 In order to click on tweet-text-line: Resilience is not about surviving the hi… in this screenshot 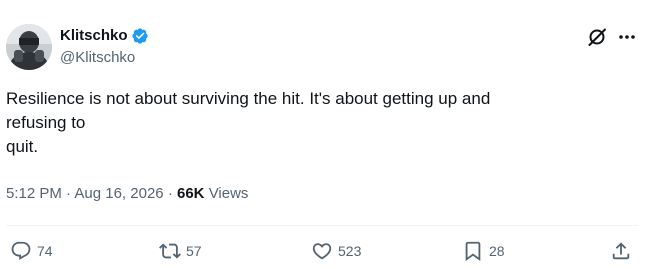, I will do `click(248, 98)`.